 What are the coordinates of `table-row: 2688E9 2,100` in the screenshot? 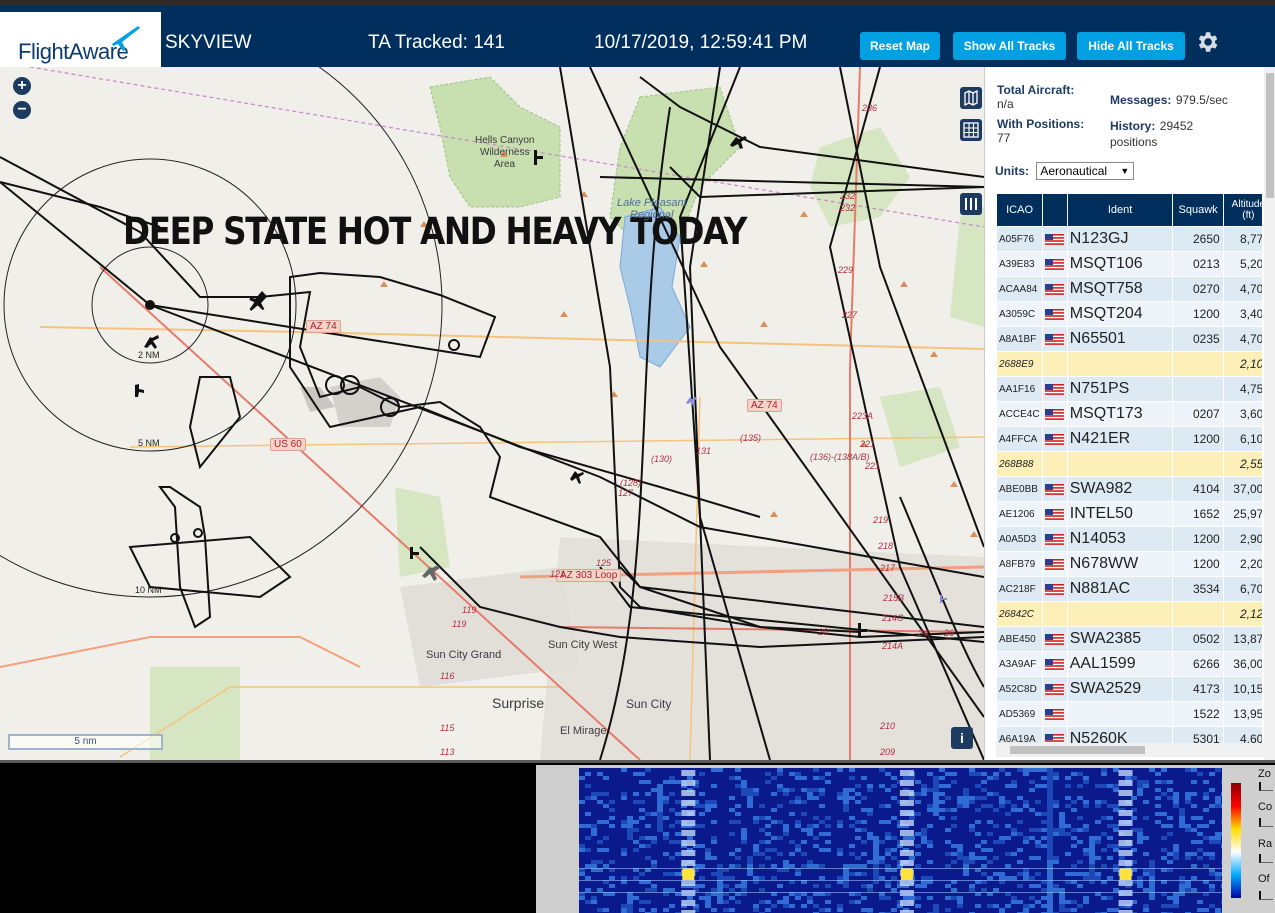 It's located at (1129, 364).